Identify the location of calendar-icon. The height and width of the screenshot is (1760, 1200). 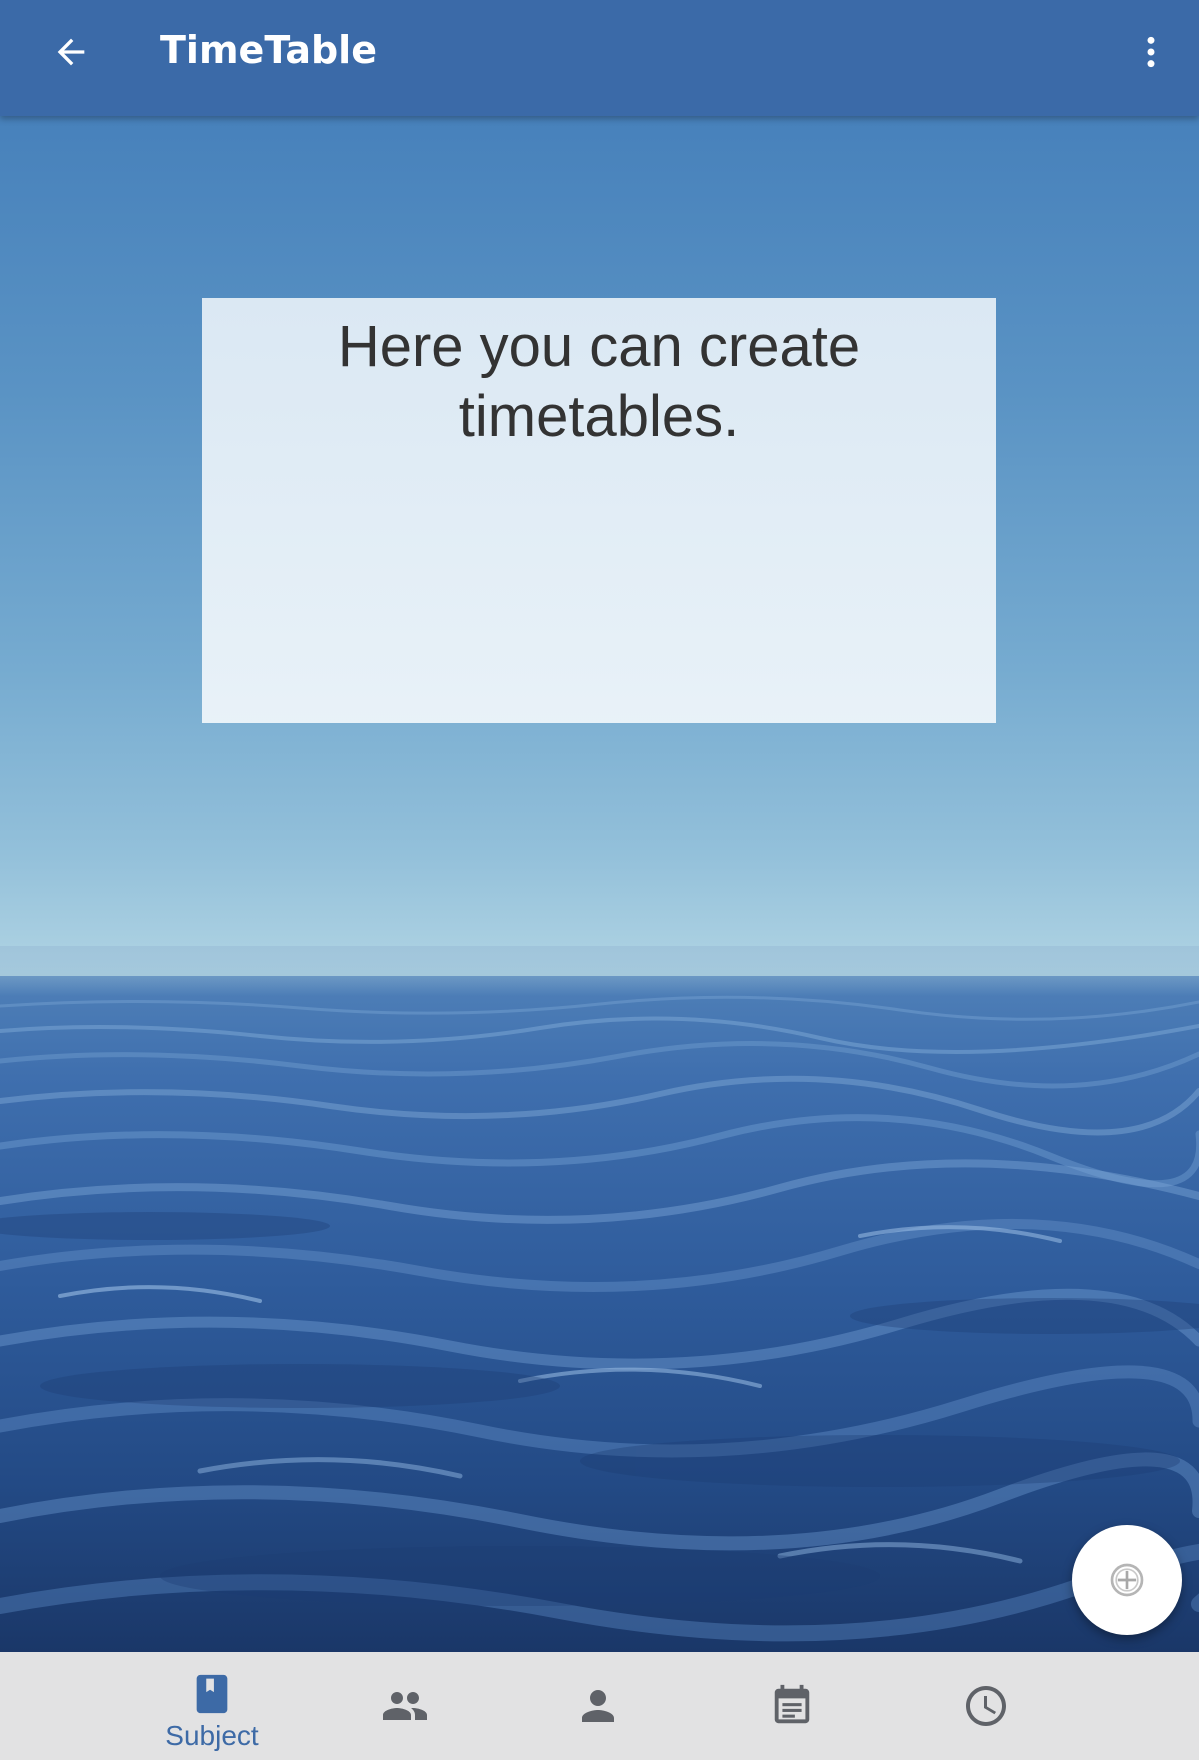
(792, 1706).